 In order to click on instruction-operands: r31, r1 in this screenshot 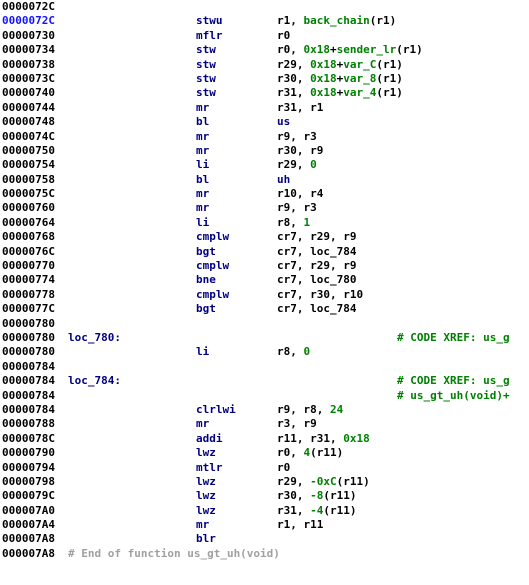, I will do `click(300, 108)`.